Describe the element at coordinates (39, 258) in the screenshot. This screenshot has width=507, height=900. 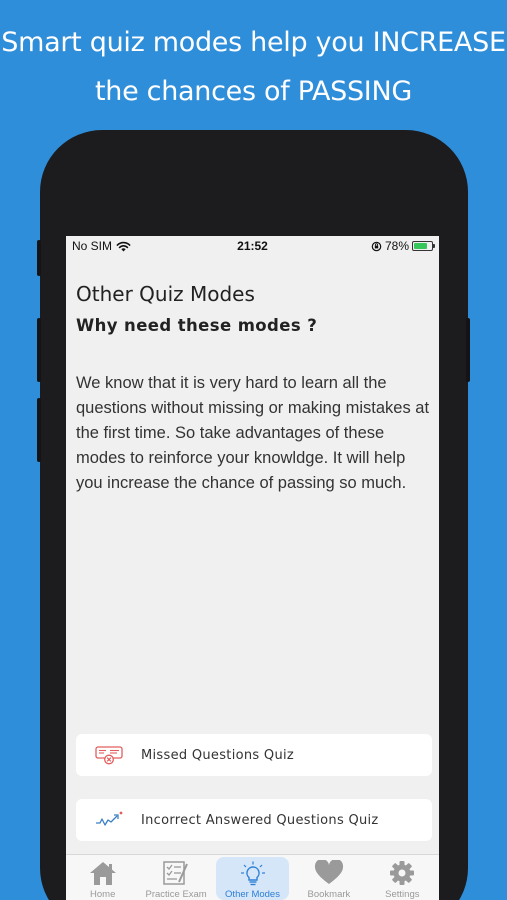
I see `phone-mute-switch` at that location.